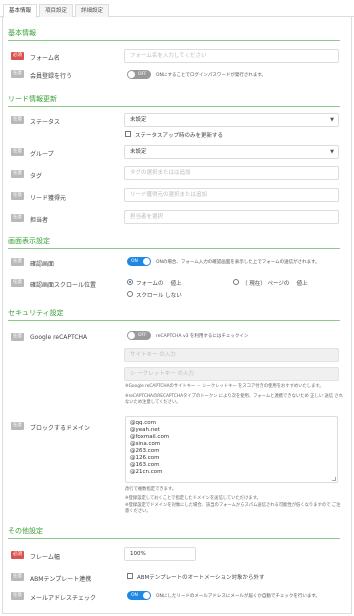  I want to click on scroll-form-top-label: フォームの 値上, so click(159, 284).